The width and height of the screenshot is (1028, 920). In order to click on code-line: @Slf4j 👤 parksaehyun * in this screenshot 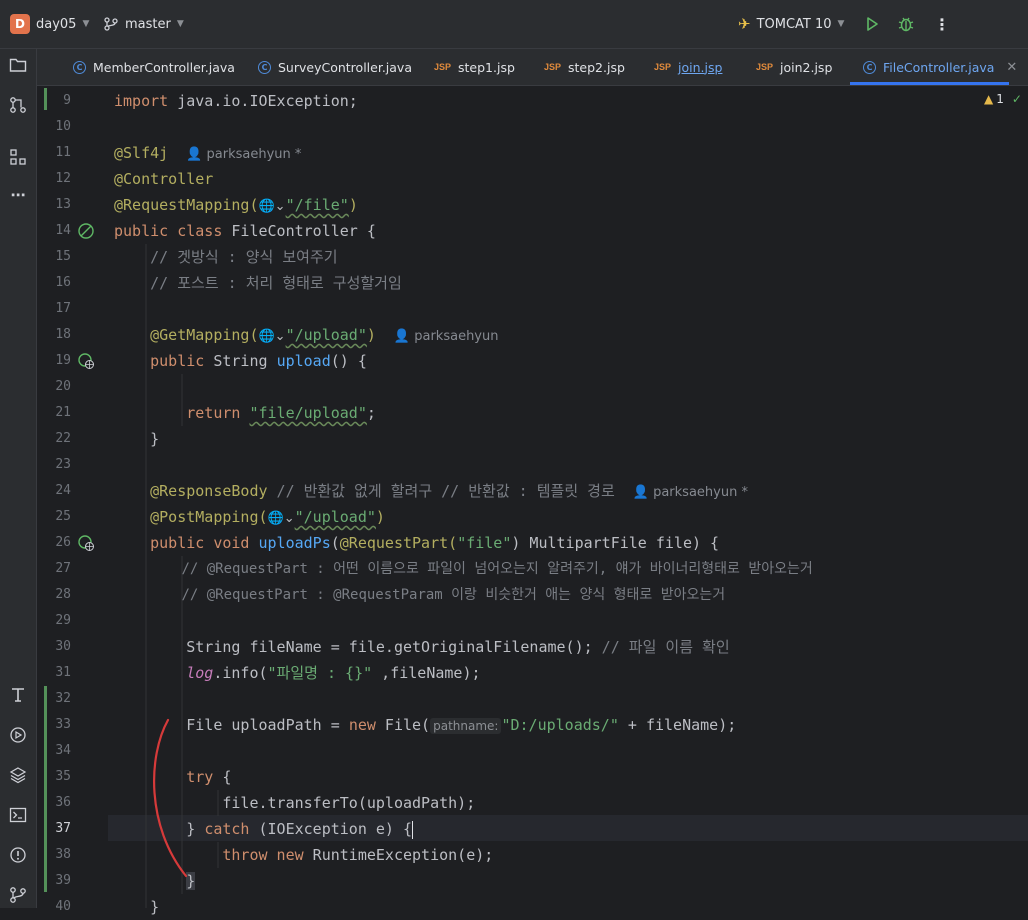, I will do `click(207, 153)`.